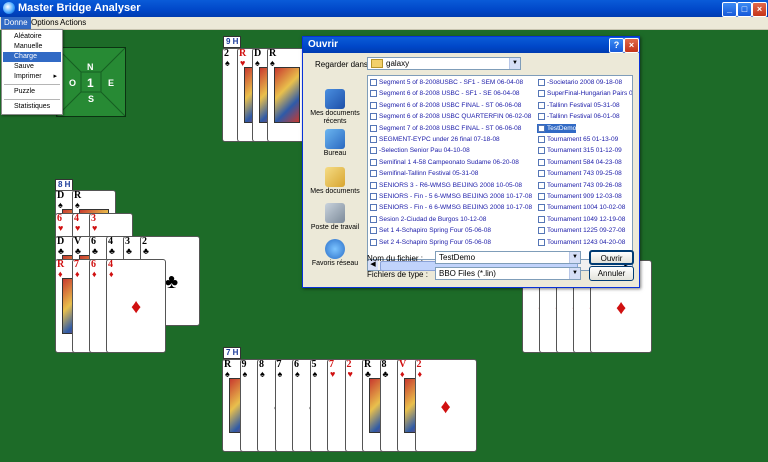  What do you see at coordinates (77, 274) in the screenshot?
I see `card-suit-icon: ♦` at bounding box center [77, 274].